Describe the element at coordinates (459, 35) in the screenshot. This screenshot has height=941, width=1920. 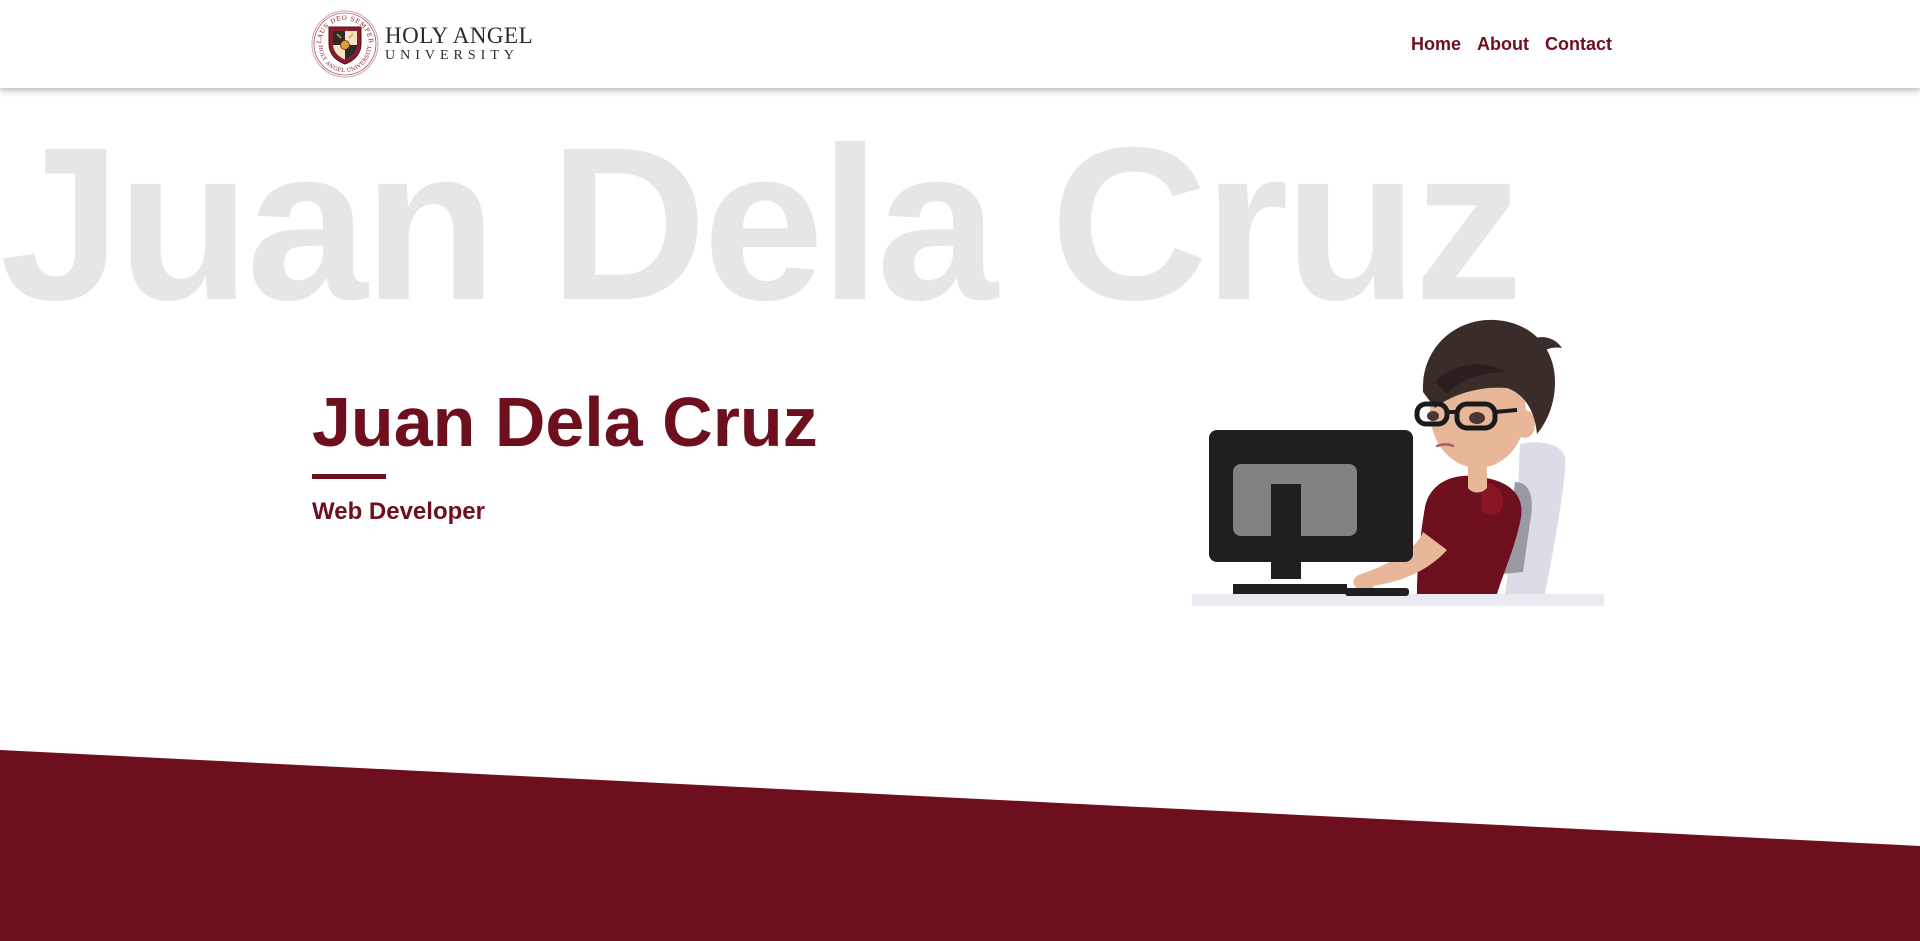
I see `logo-line-1: HOLY ANGEL` at that location.